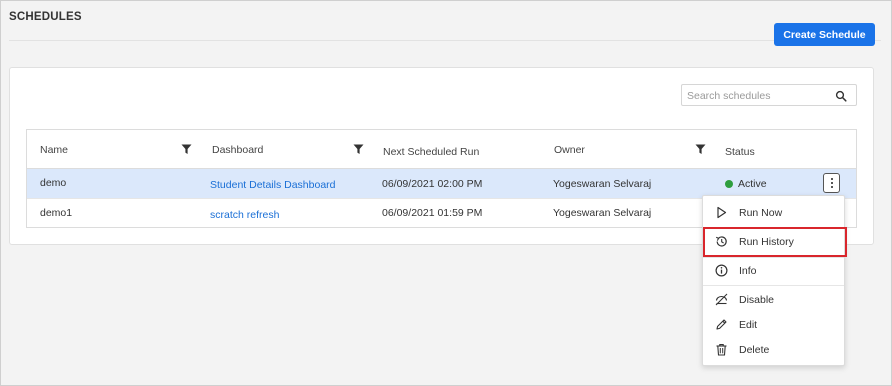 Image resolution: width=892 pixels, height=386 pixels. I want to click on dashboard-filter-icon, so click(358, 149).